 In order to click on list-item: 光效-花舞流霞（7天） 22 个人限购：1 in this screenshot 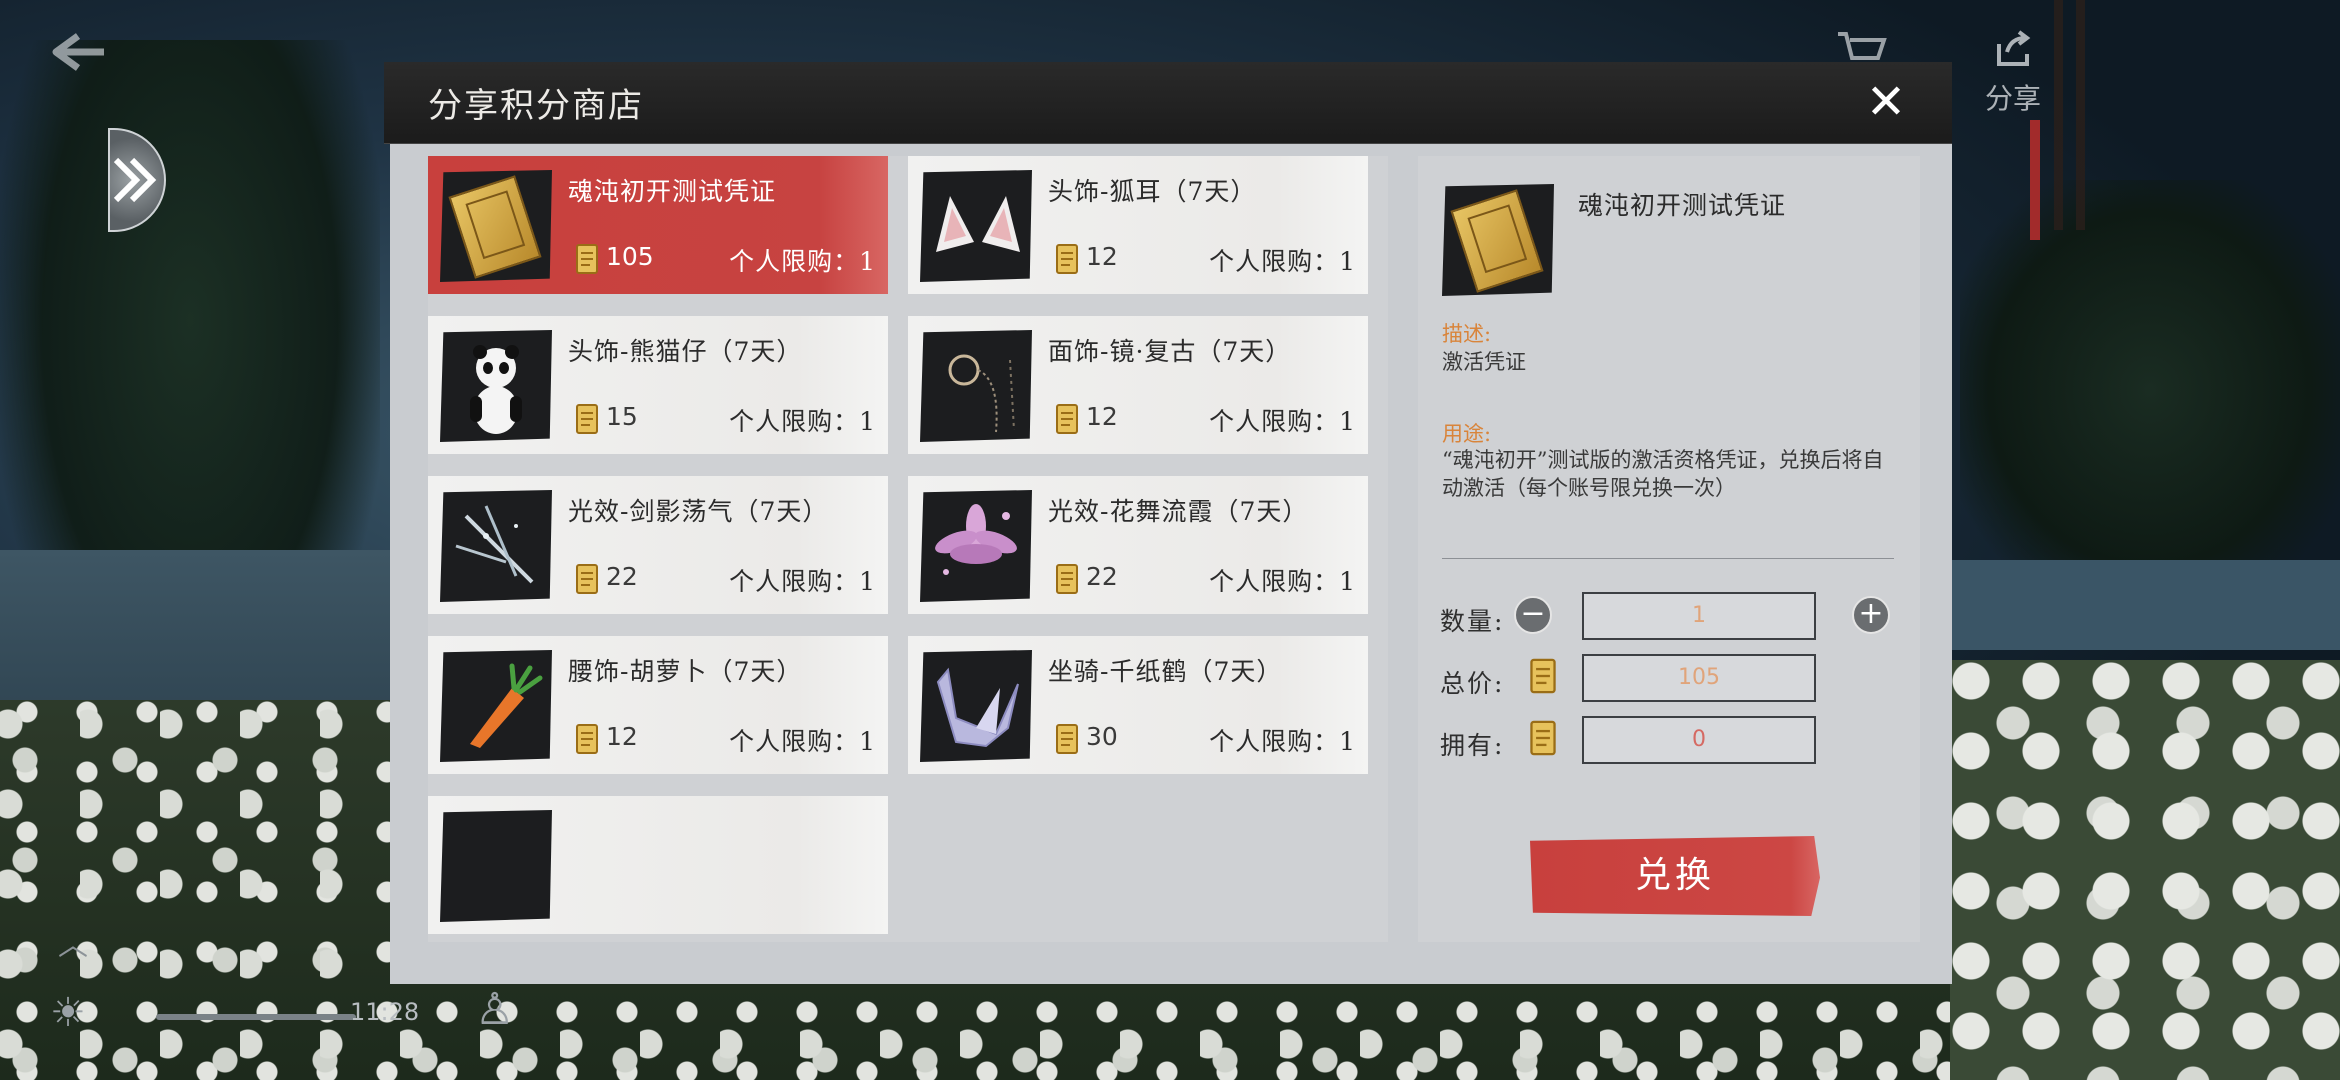, I will do `click(1138, 545)`.